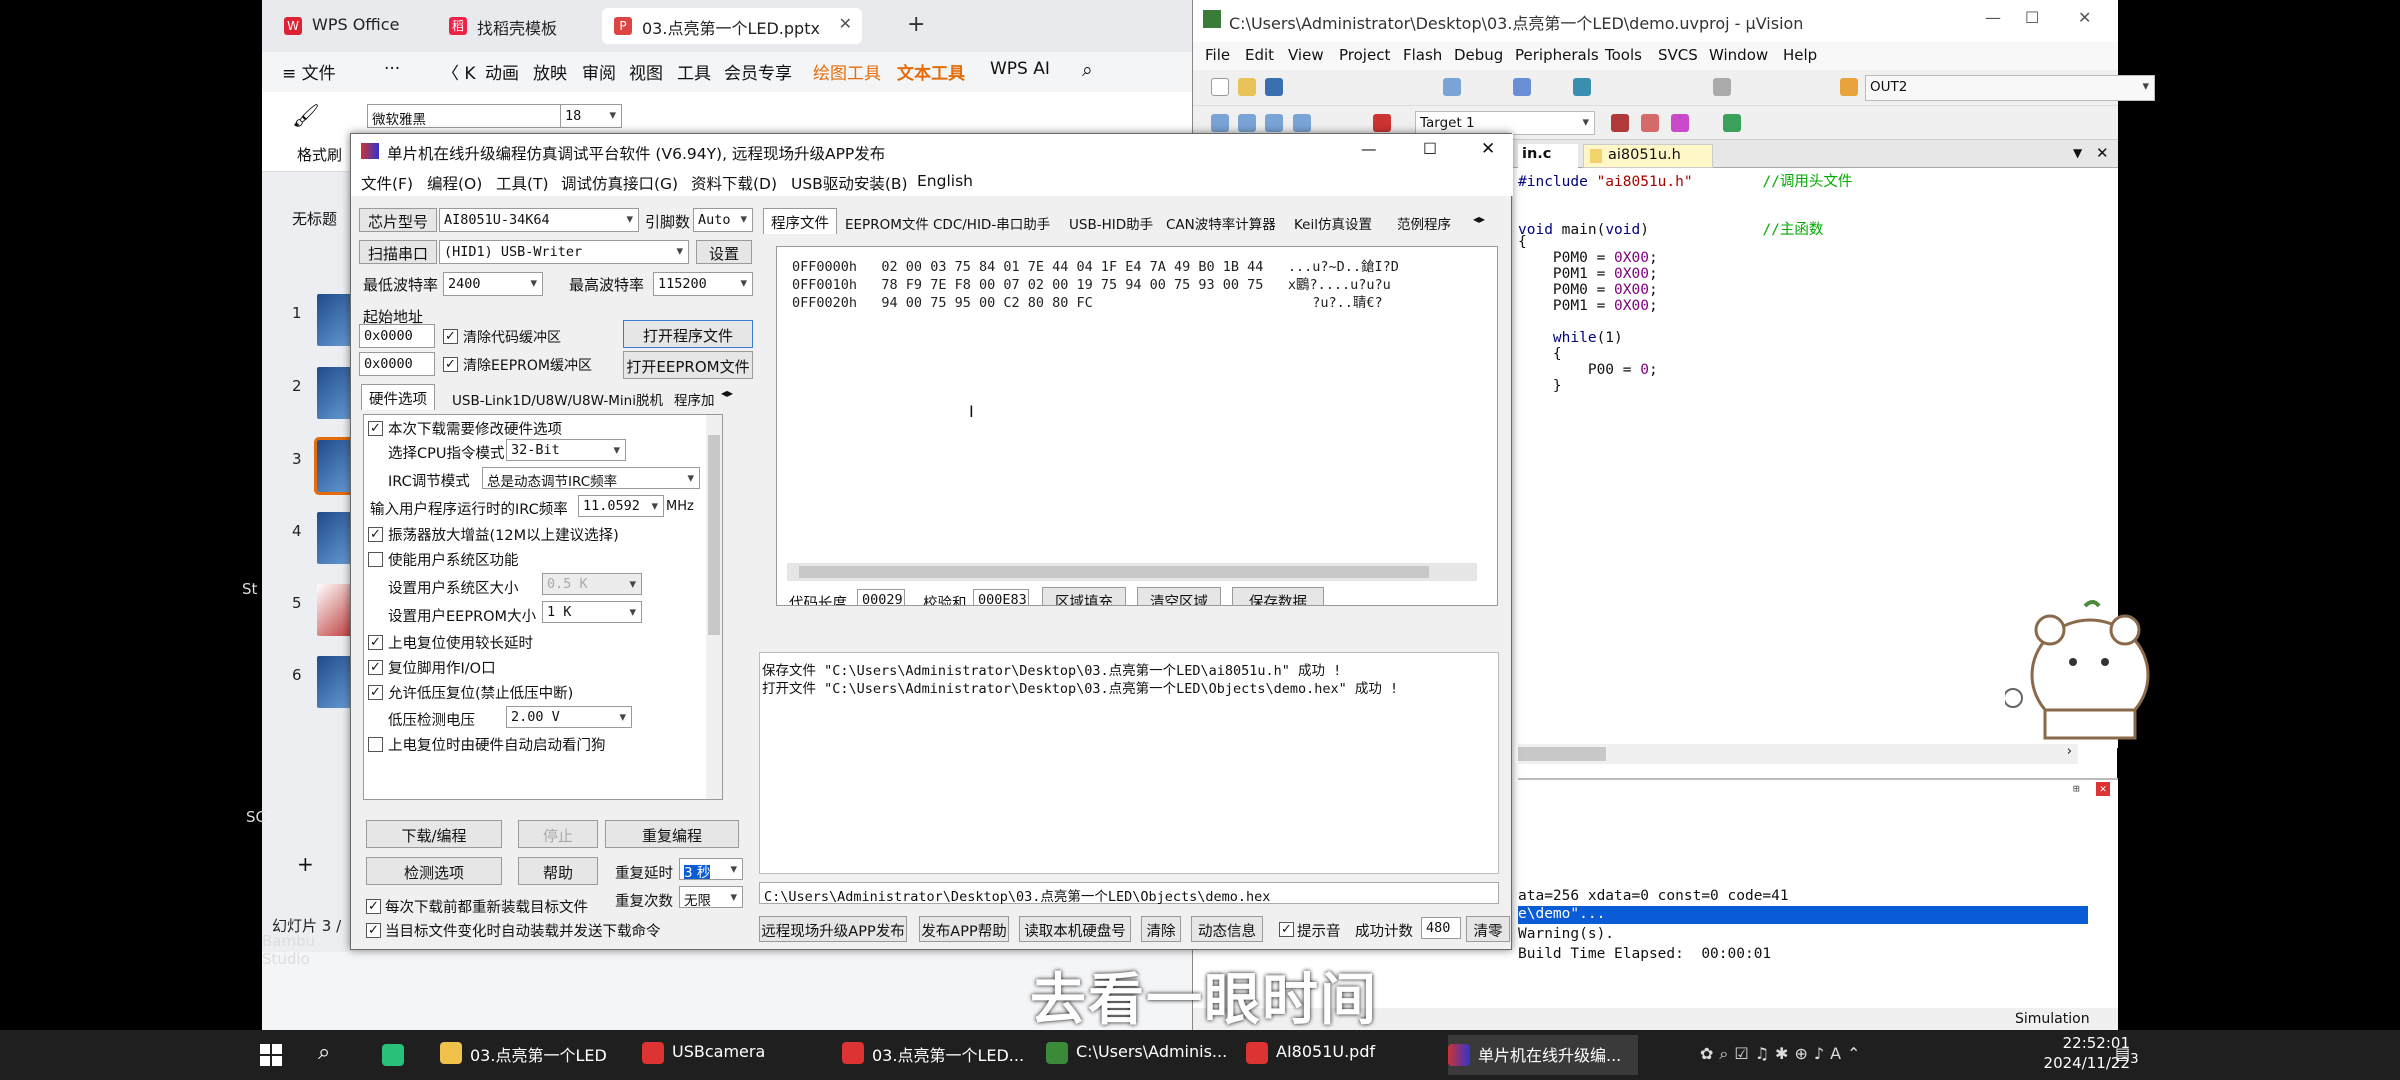 This screenshot has height=1080, width=2400. What do you see at coordinates (849, 183) in the screenshot?
I see `menu-usb-driver: USB驱动安装(B)` at bounding box center [849, 183].